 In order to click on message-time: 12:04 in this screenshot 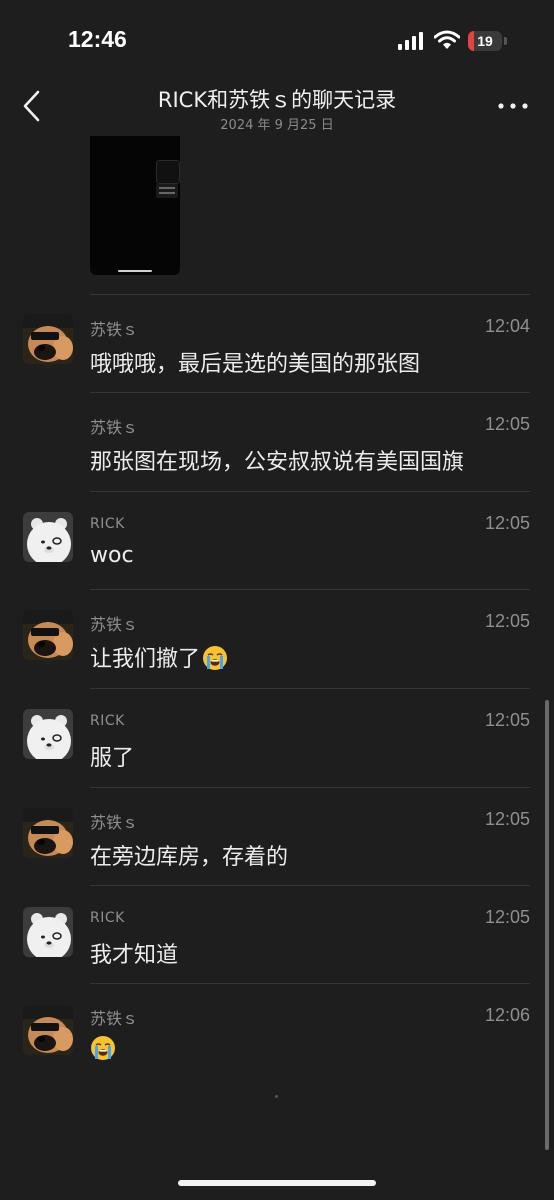, I will do `click(507, 326)`.